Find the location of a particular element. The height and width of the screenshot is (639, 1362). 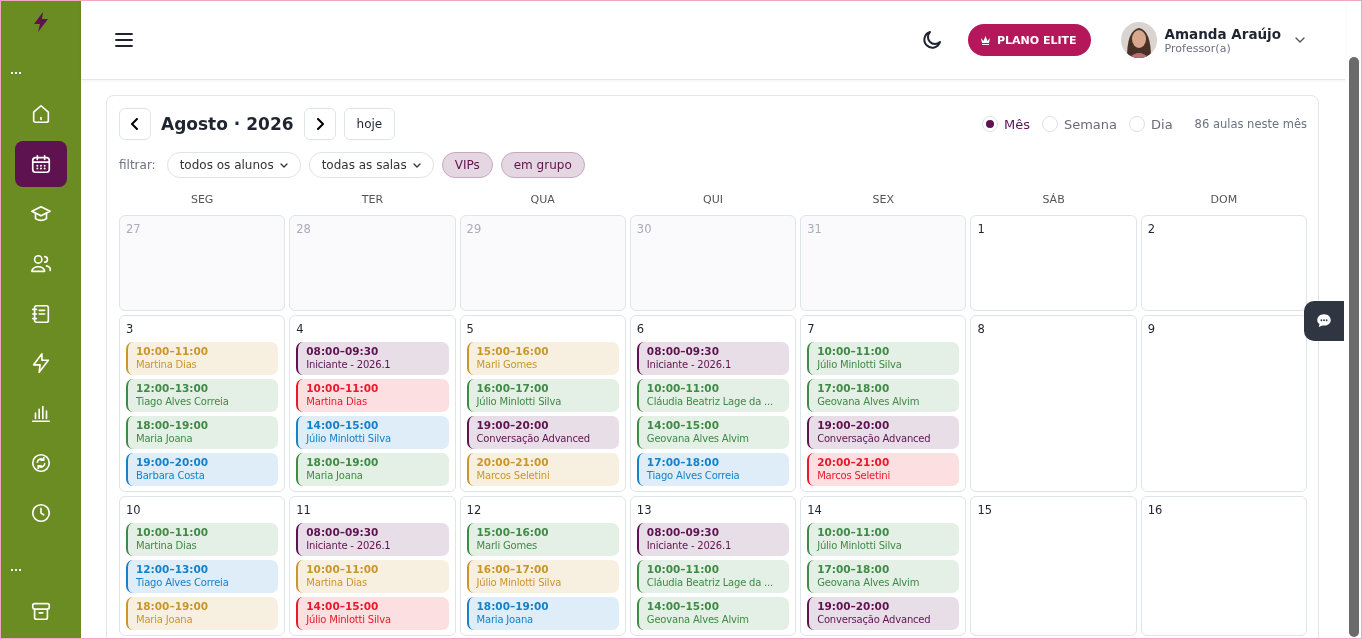

event-time: 20:00–21:00 is located at coordinates (854, 462).